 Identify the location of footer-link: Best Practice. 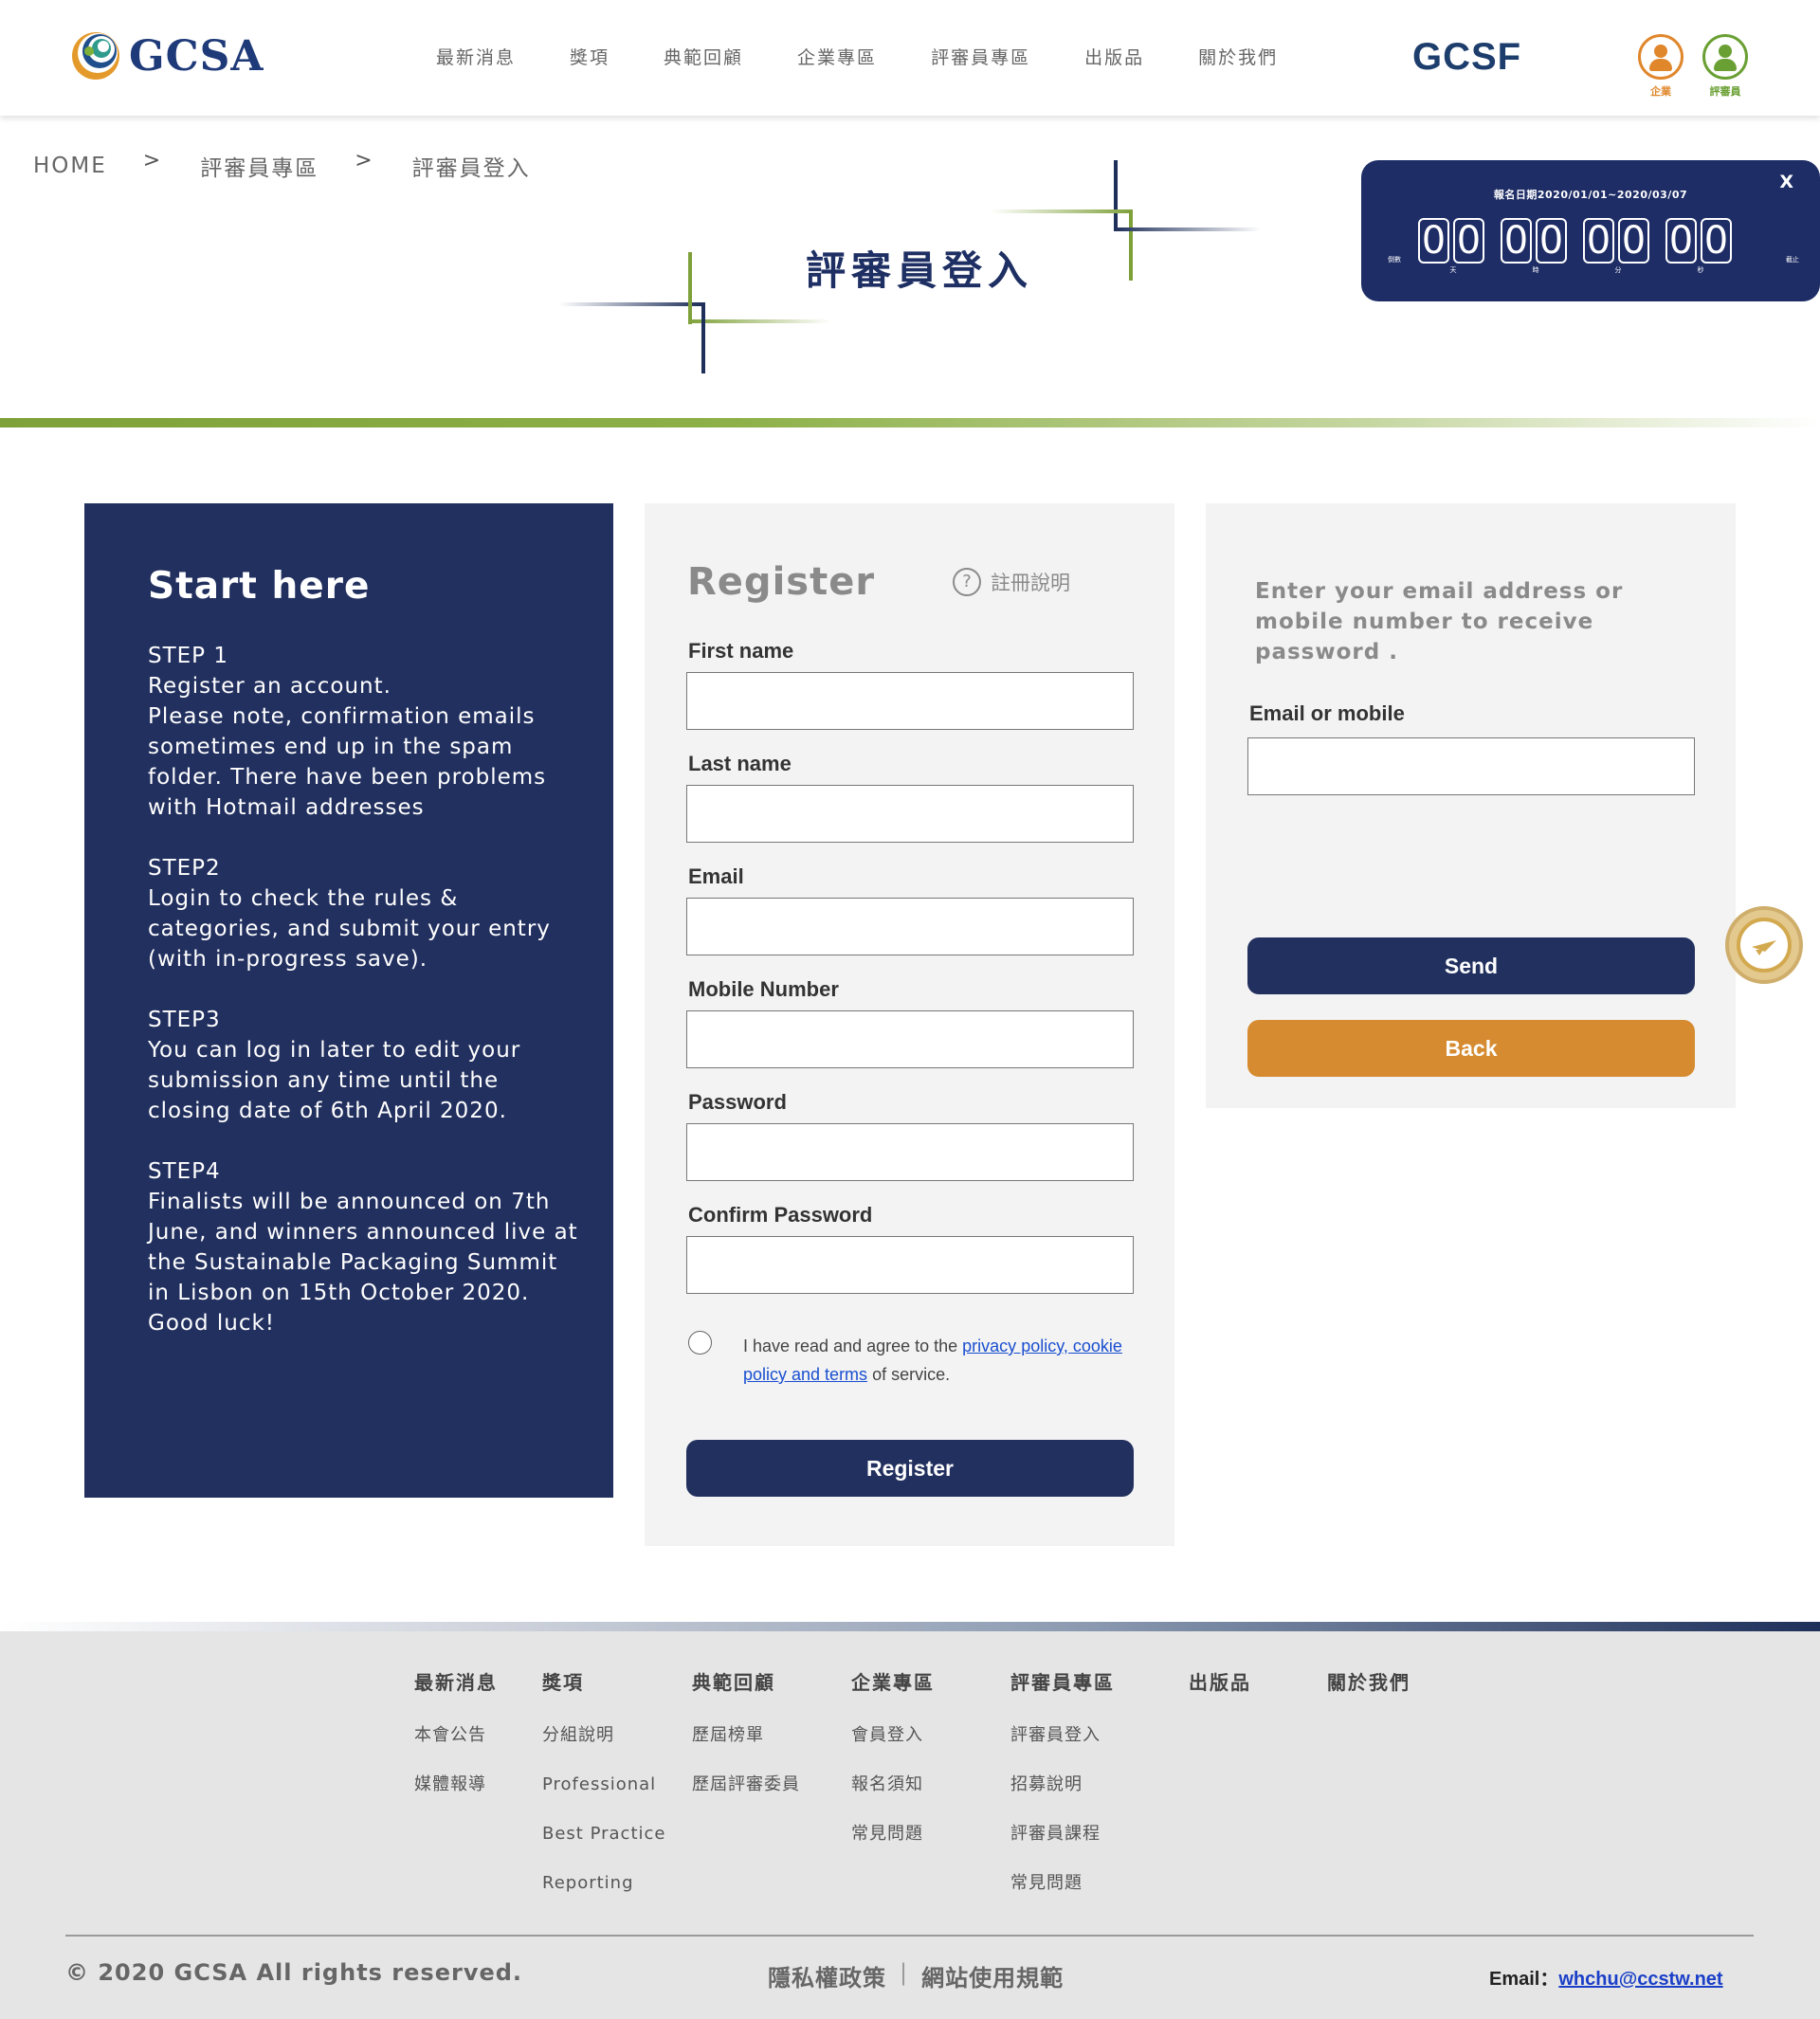
(603, 1834).